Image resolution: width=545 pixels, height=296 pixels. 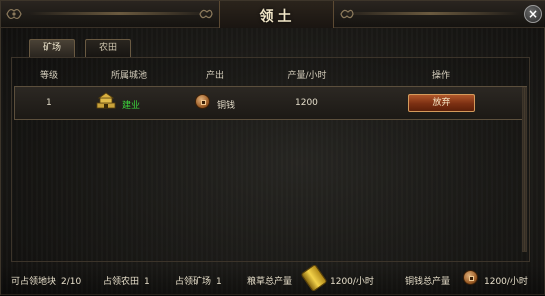 I want to click on row-rate: 1200, so click(x=306, y=103).